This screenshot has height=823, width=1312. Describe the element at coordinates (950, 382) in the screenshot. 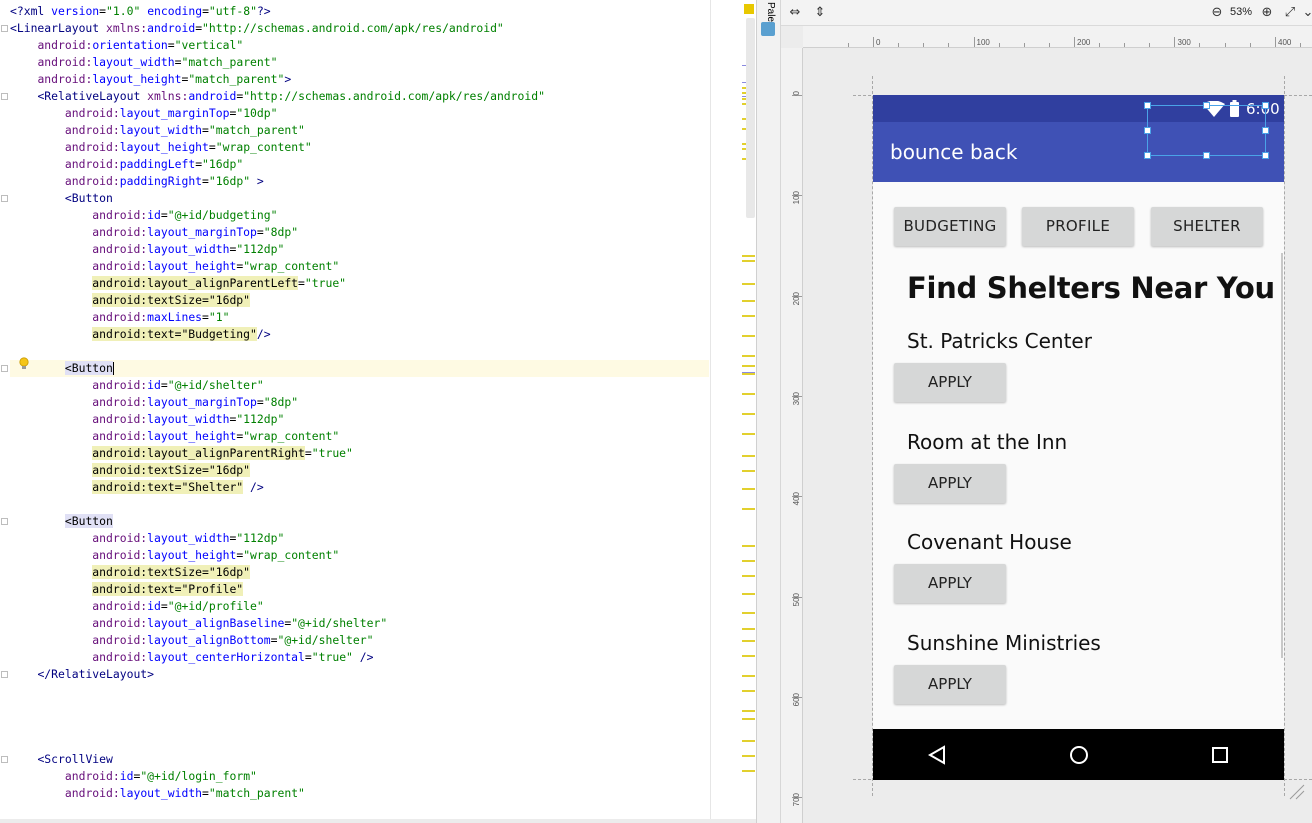

I see `apply-button-st-patricks: APPLY` at that location.